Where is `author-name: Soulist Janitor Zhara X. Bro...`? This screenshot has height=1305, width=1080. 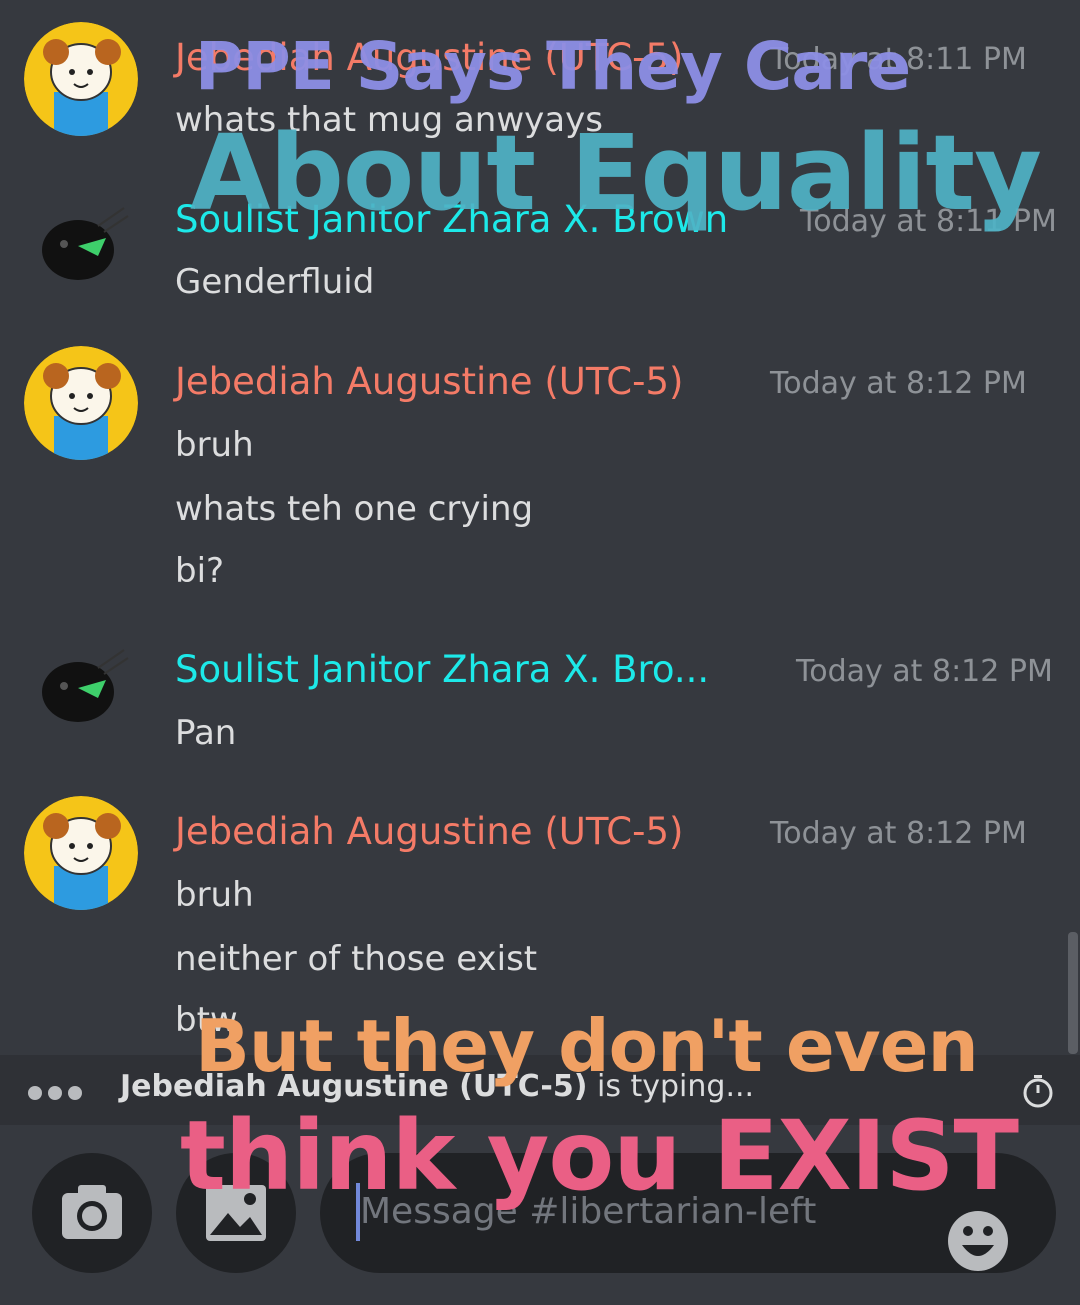
author-name: Soulist Janitor Zhara X. Bro... is located at coordinates (442, 669).